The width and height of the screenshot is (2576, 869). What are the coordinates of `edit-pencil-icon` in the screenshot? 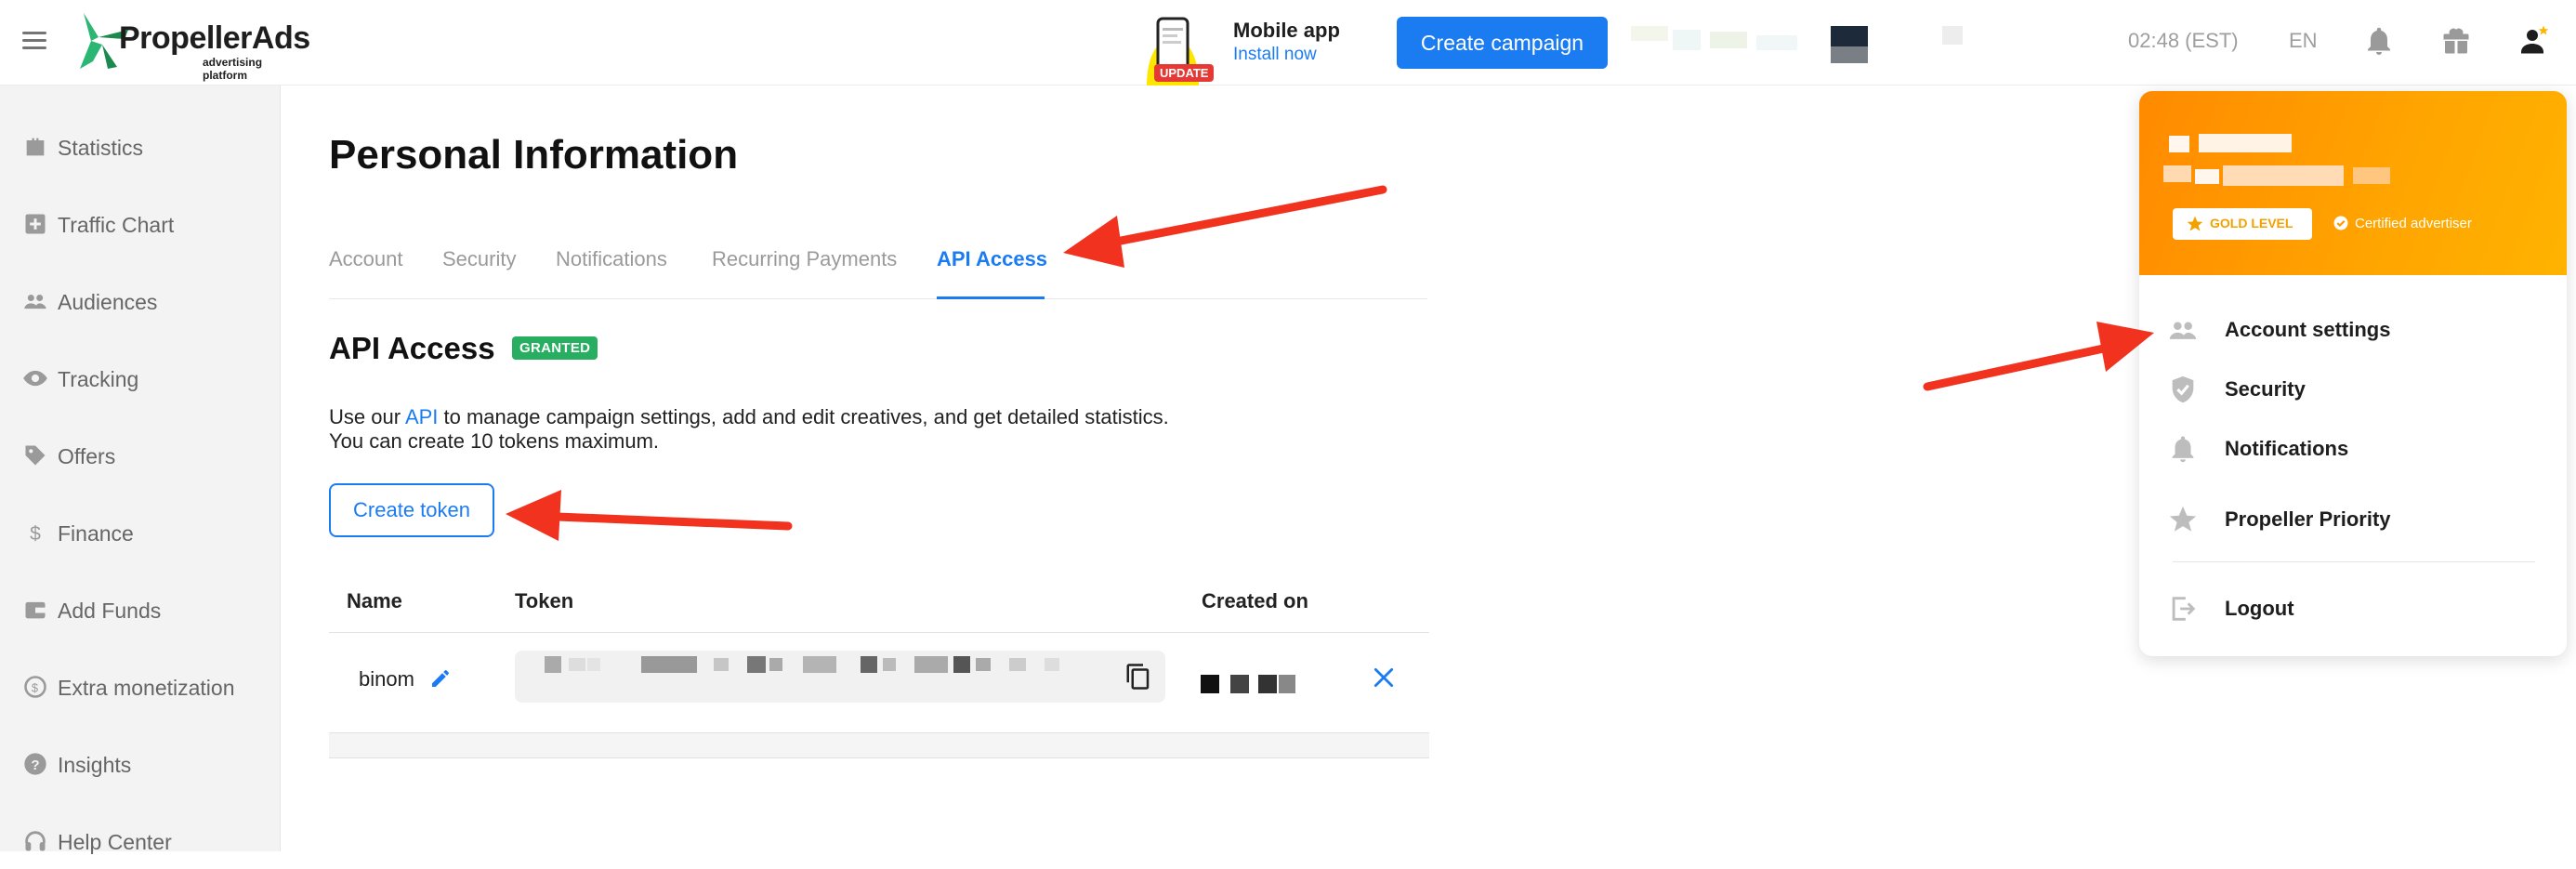 It's located at (440, 678).